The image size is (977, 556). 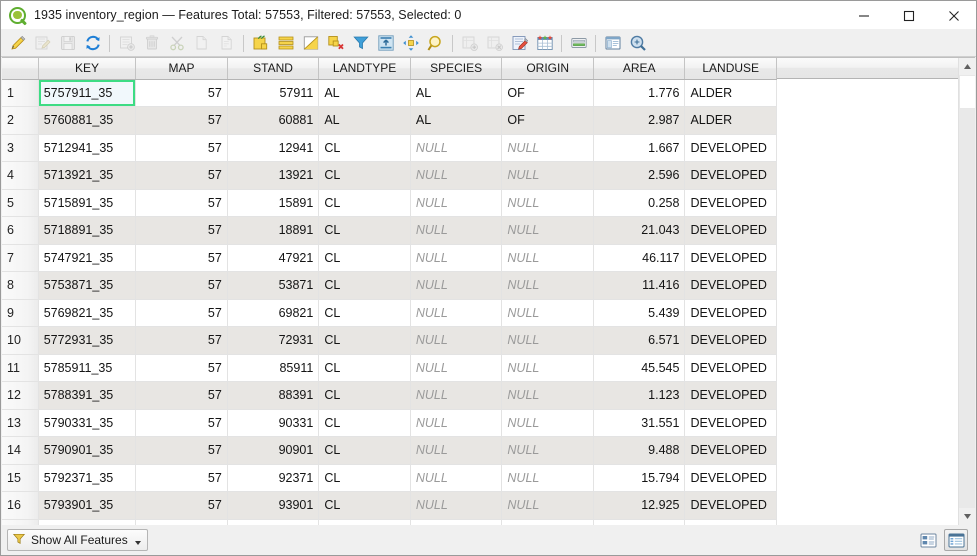 I want to click on show-all-features-button: Show All Features, so click(x=77, y=540).